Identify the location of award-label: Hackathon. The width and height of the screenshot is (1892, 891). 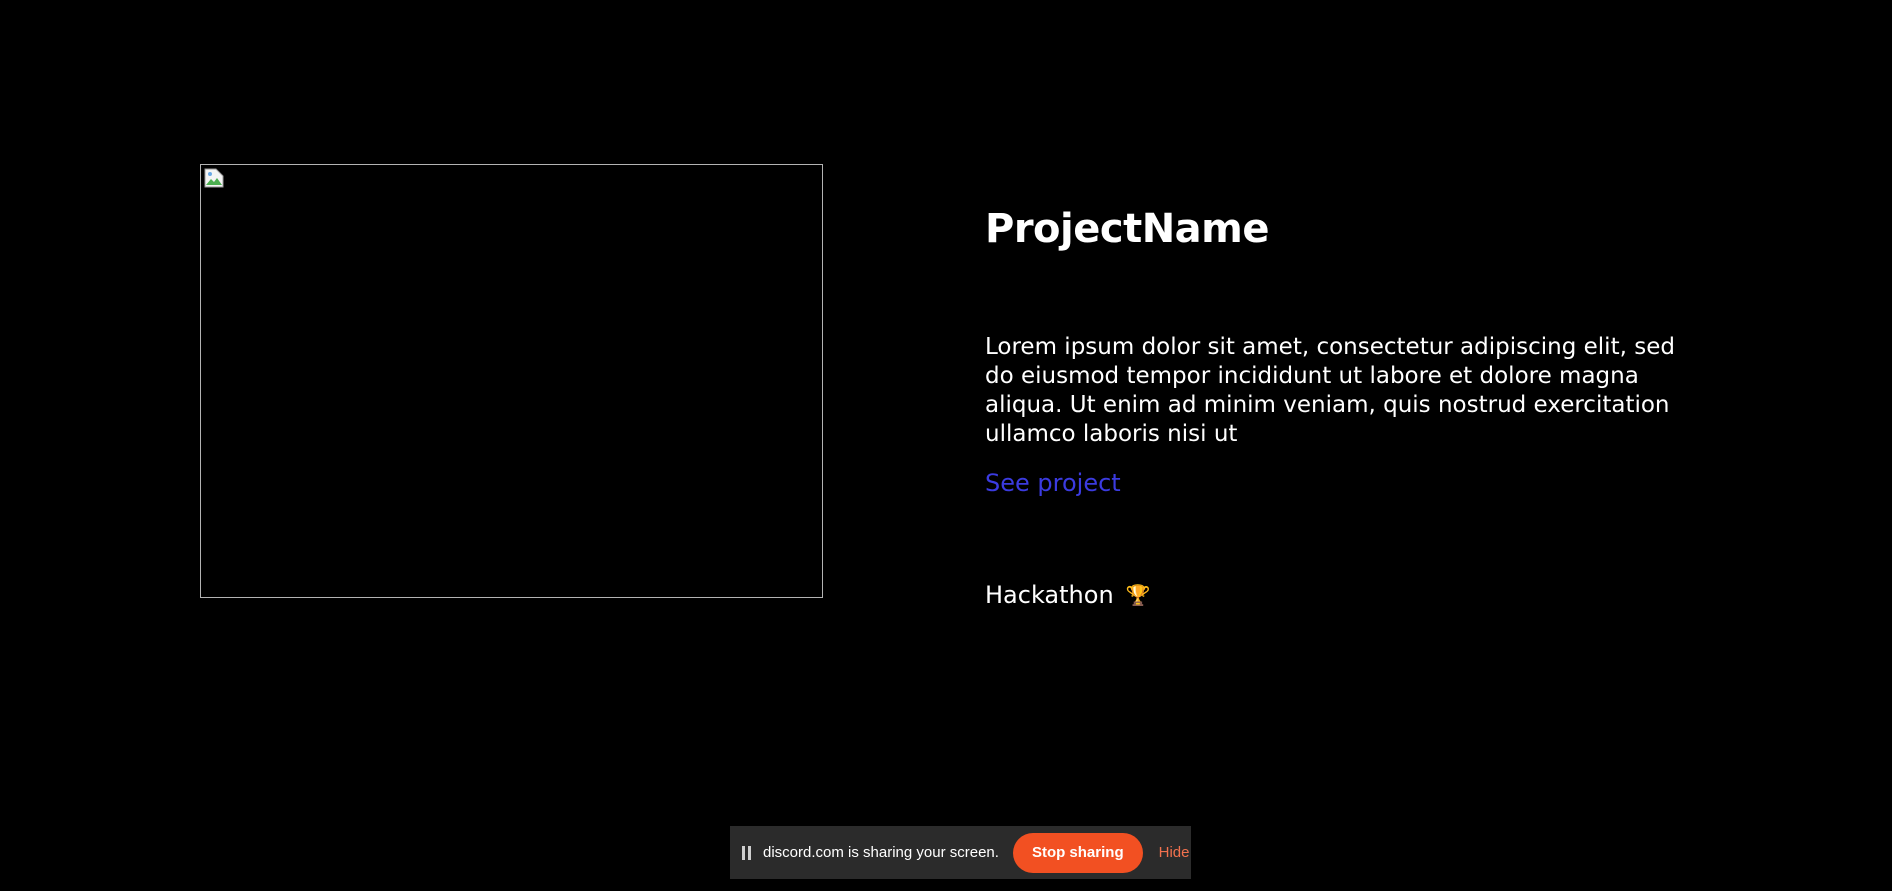
(1049, 595).